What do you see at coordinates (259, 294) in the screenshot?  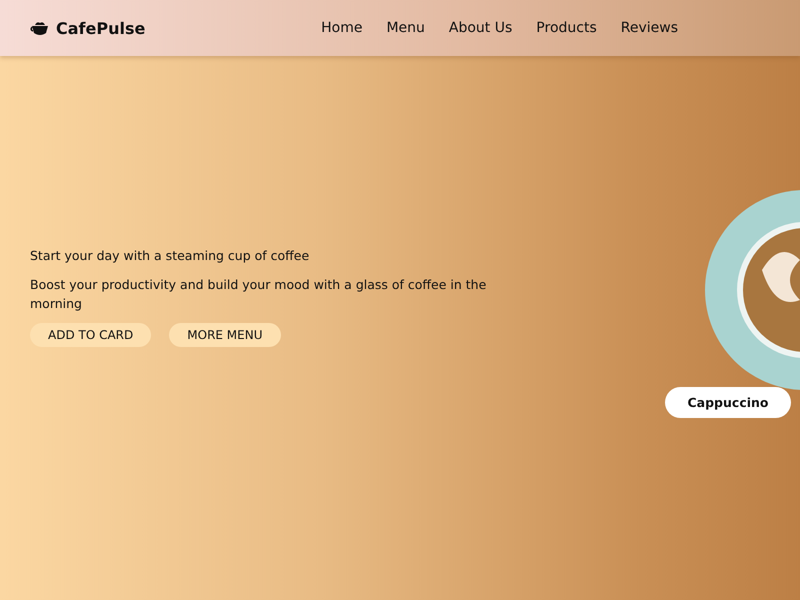 I see `hero-description: Boost your productivity and build your mood with a glass of coffee in the morning` at bounding box center [259, 294].